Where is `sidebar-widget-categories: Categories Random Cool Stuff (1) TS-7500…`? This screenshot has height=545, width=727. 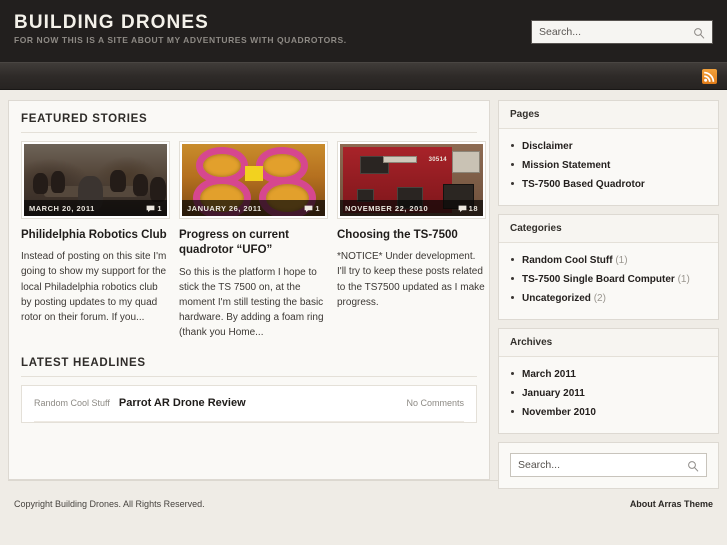 sidebar-widget-categories: Categories Random Cool Stuff (1) TS-7500… is located at coordinates (608, 267).